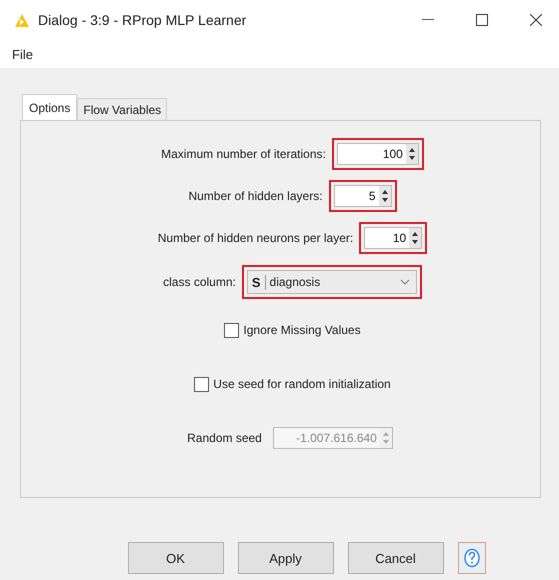 This screenshot has height=580, width=559. What do you see at coordinates (199, 282) in the screenshot?
I see `field-label: class column:` at bounding box center [199, 282].